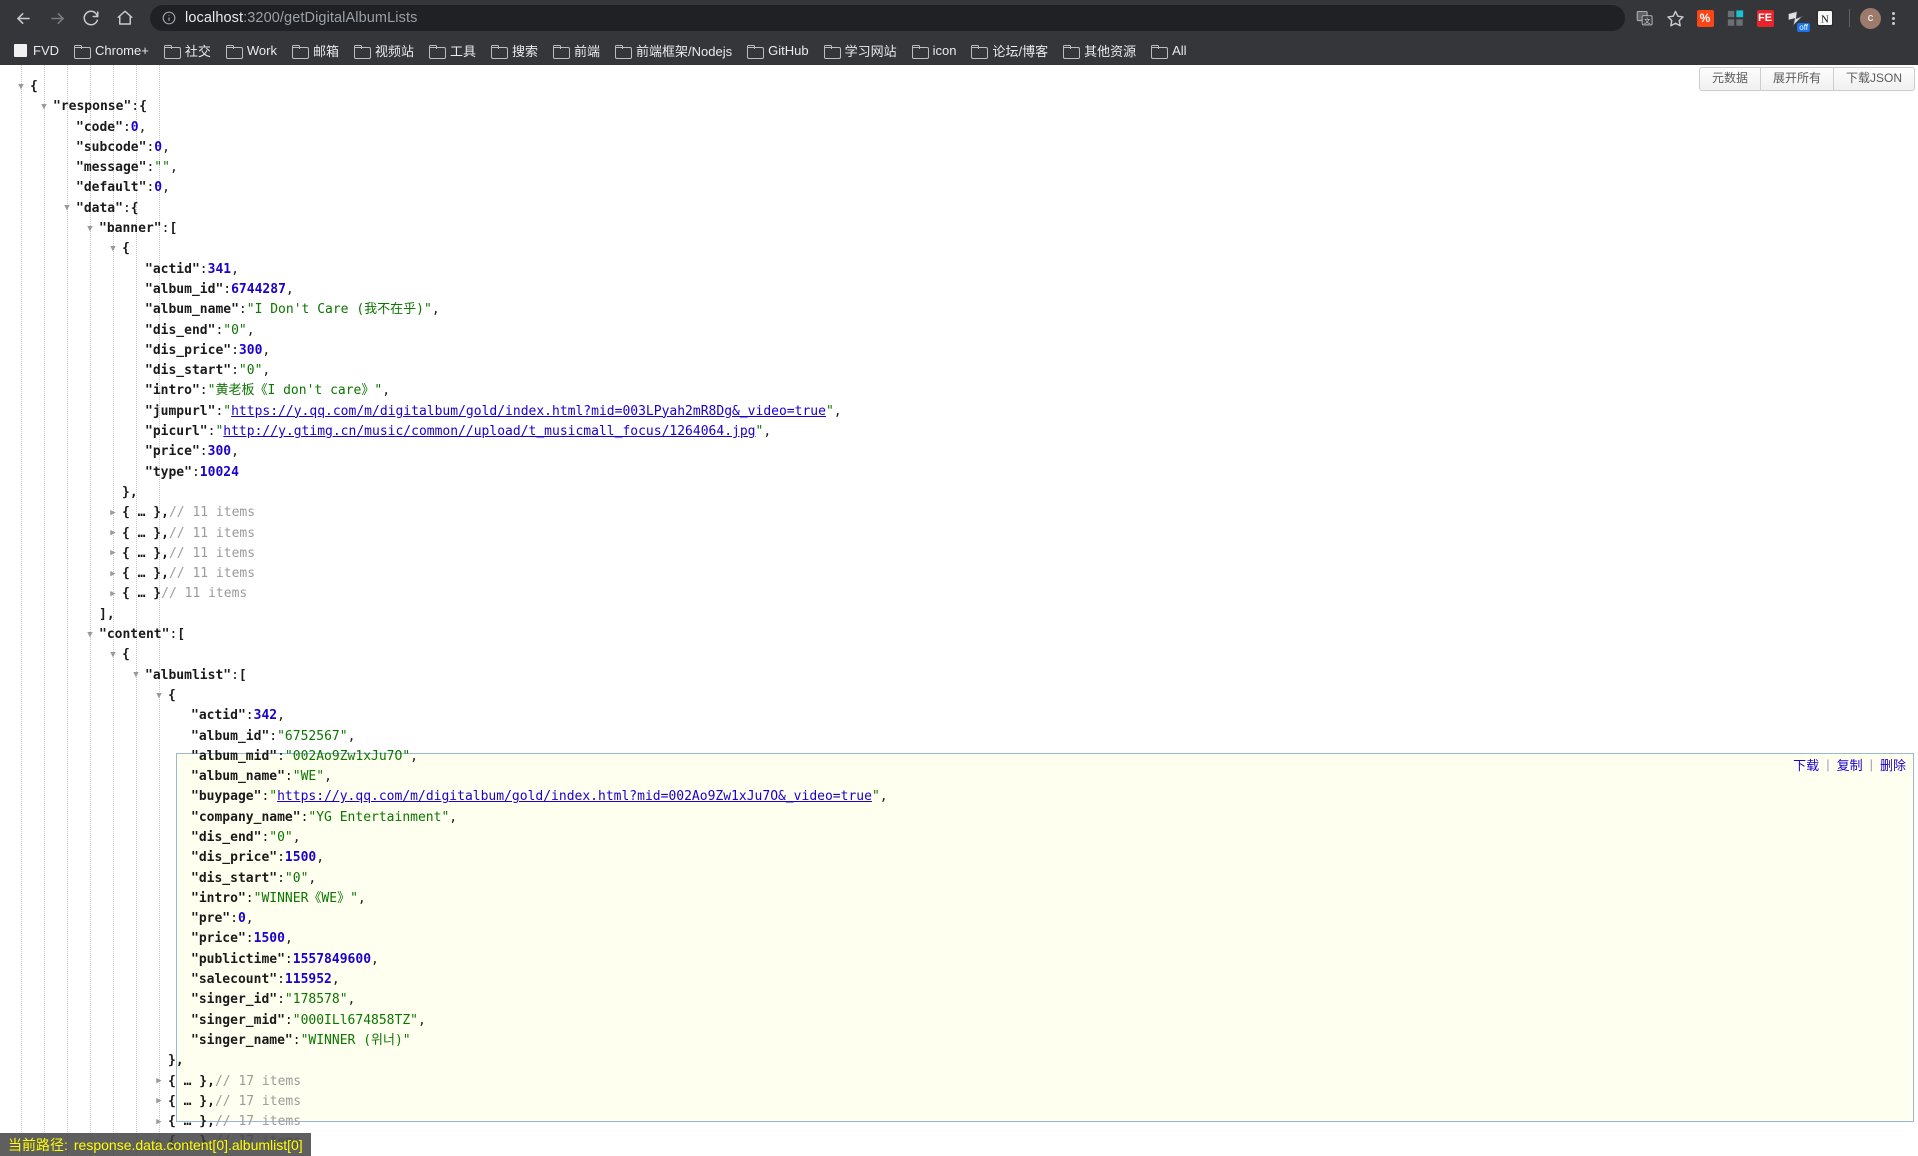 The width and height of the screenshot is (1918, 1156). What do you see at coordinates (462, 51) in the screenshot?
I see `bookmark-label: 工具` at bounding box center [462, 51].